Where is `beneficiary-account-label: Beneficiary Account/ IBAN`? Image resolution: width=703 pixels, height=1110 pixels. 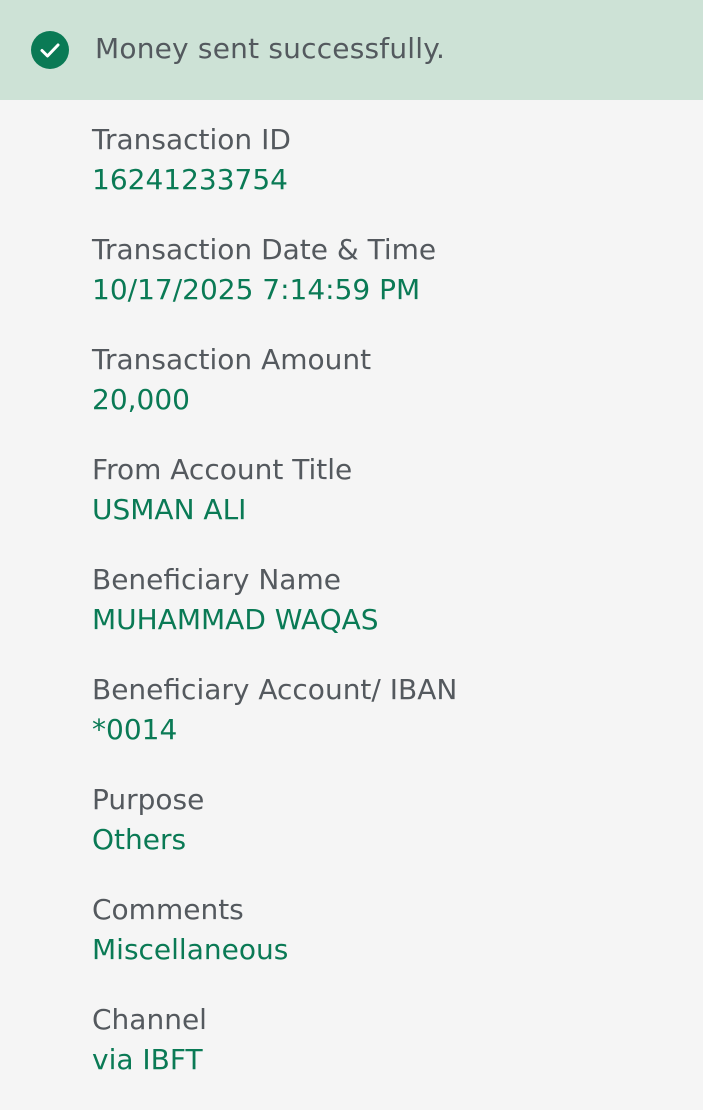
beneficiary-account-label: Beneficiary Account/ IBAN is located at coordinates (275, 689).